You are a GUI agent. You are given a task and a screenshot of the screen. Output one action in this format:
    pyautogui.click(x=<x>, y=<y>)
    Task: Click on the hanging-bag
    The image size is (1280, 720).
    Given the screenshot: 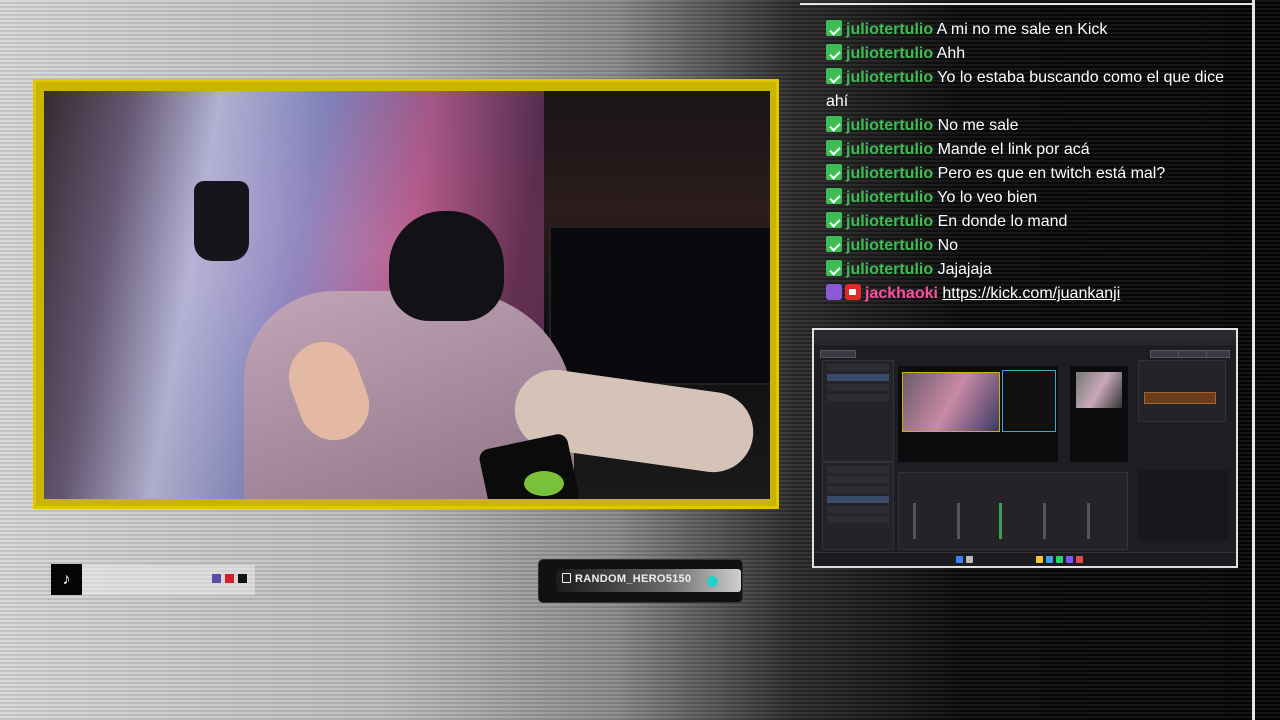 What is the action you would take?
    pyautogui.click(x=221, y=221)
    